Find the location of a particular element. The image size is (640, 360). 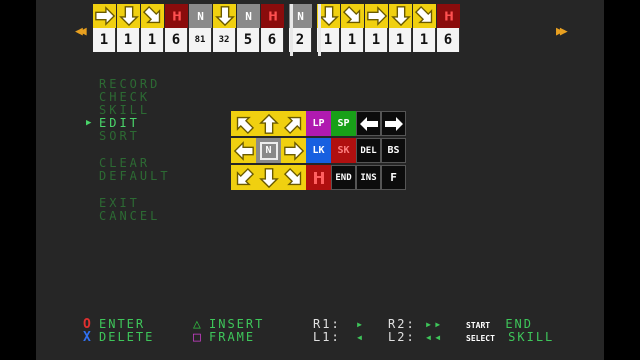

palette-cursor-left-button is located at coordinates (368, 123).